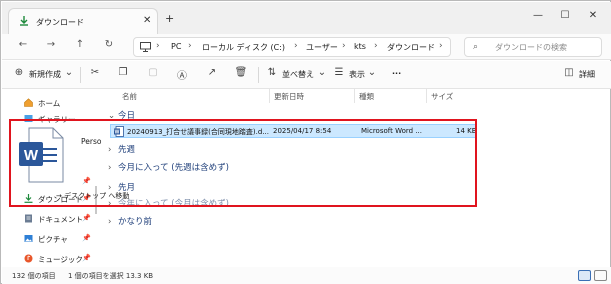 The image size is (611, 284). What do you see at coordinates (49, 103) in the screenshot?
I see `sidebar-item-label: ホーム` at bounding box center [49, 103].